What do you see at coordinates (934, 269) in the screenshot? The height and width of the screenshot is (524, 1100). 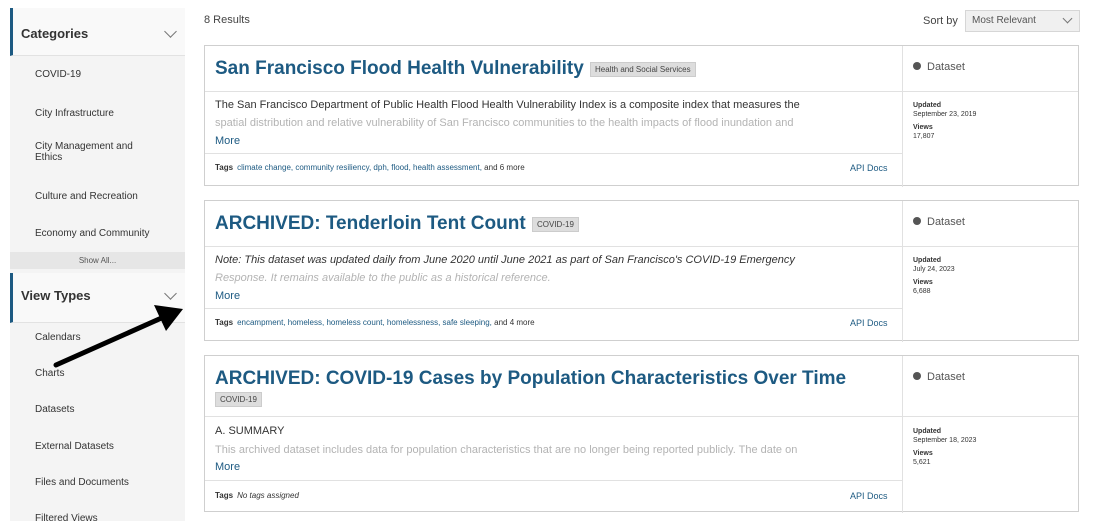 I see `updated-date: July 24, 2023` at bounding box center [934, 269].